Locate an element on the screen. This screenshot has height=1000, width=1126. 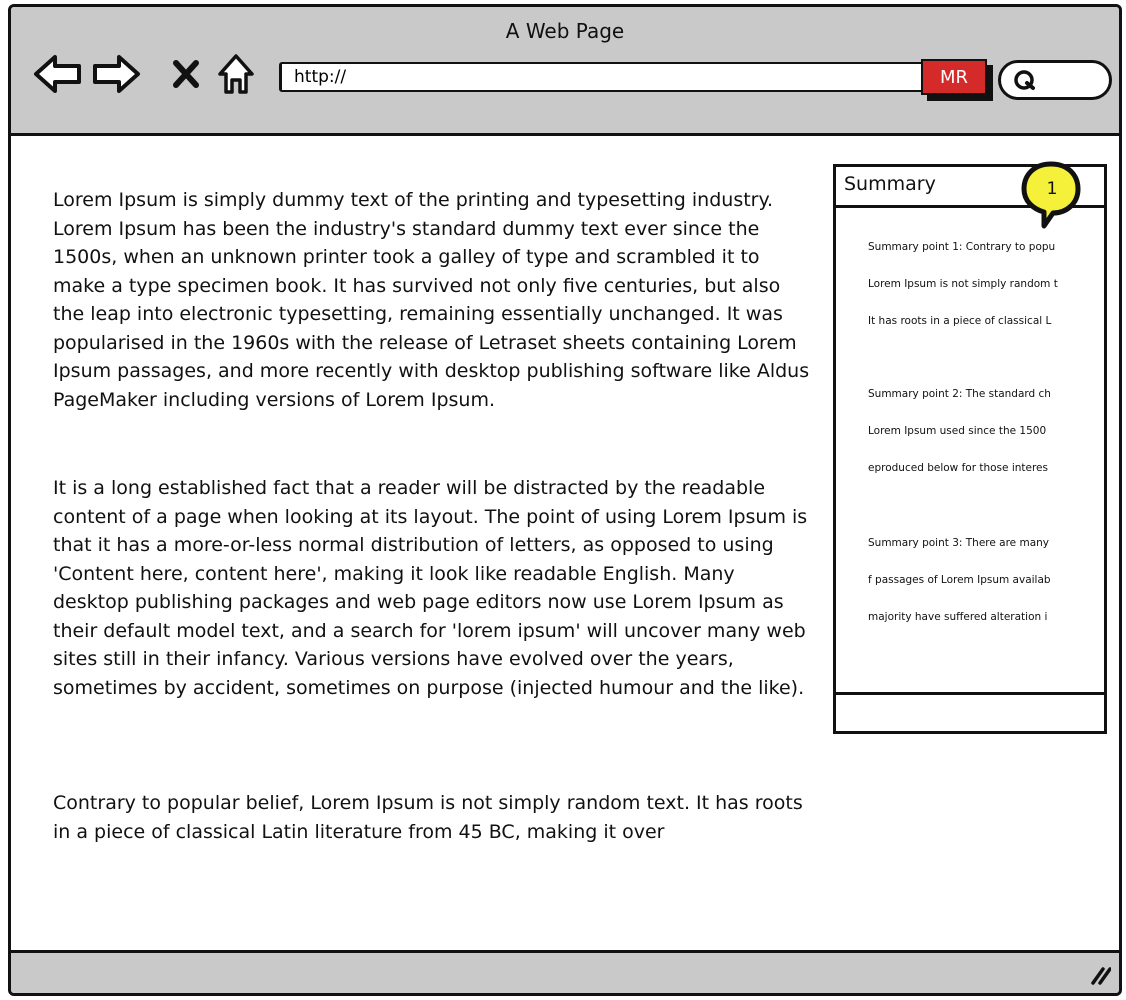
summary-line: eproduced below for those interes is located at coordinates (958, 468).